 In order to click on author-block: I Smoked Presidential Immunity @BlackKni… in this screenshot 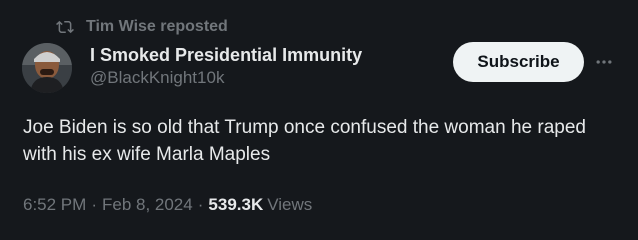, I will do `click(226, 67)`.